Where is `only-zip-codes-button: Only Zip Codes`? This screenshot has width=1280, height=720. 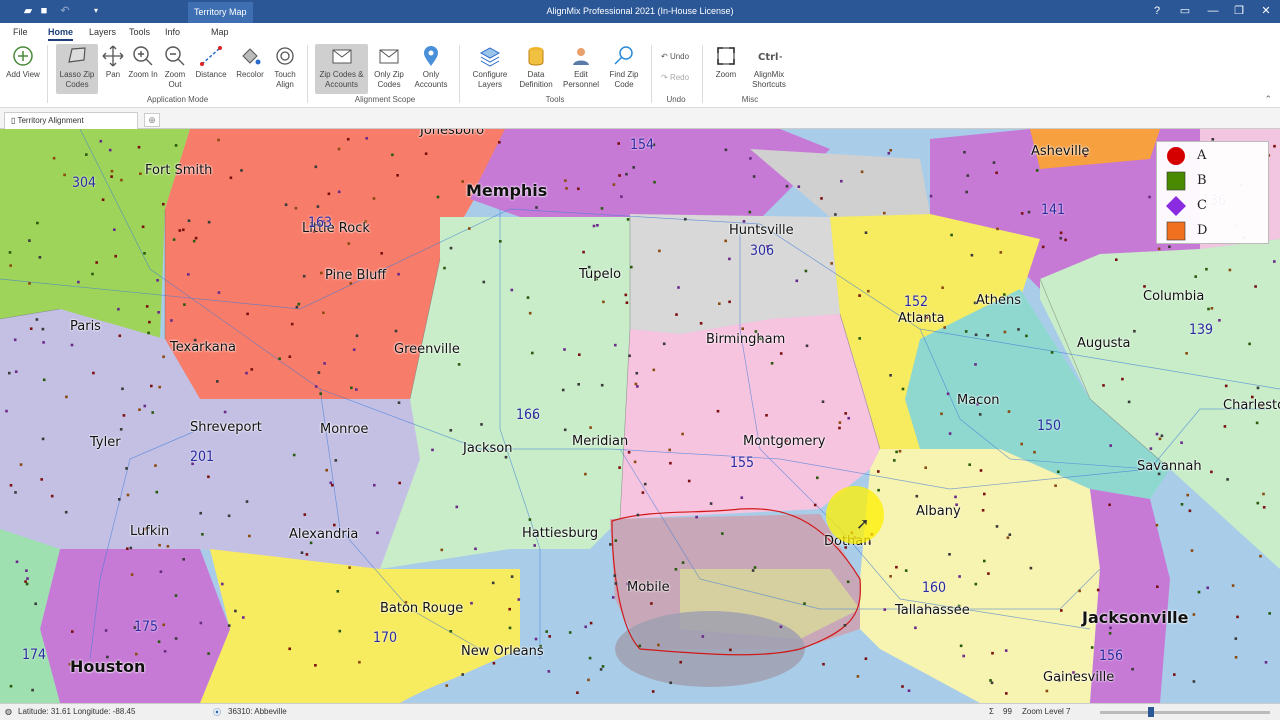
only-zip-codes-button: Only Zip Codes is located at coordinates (389, 67).